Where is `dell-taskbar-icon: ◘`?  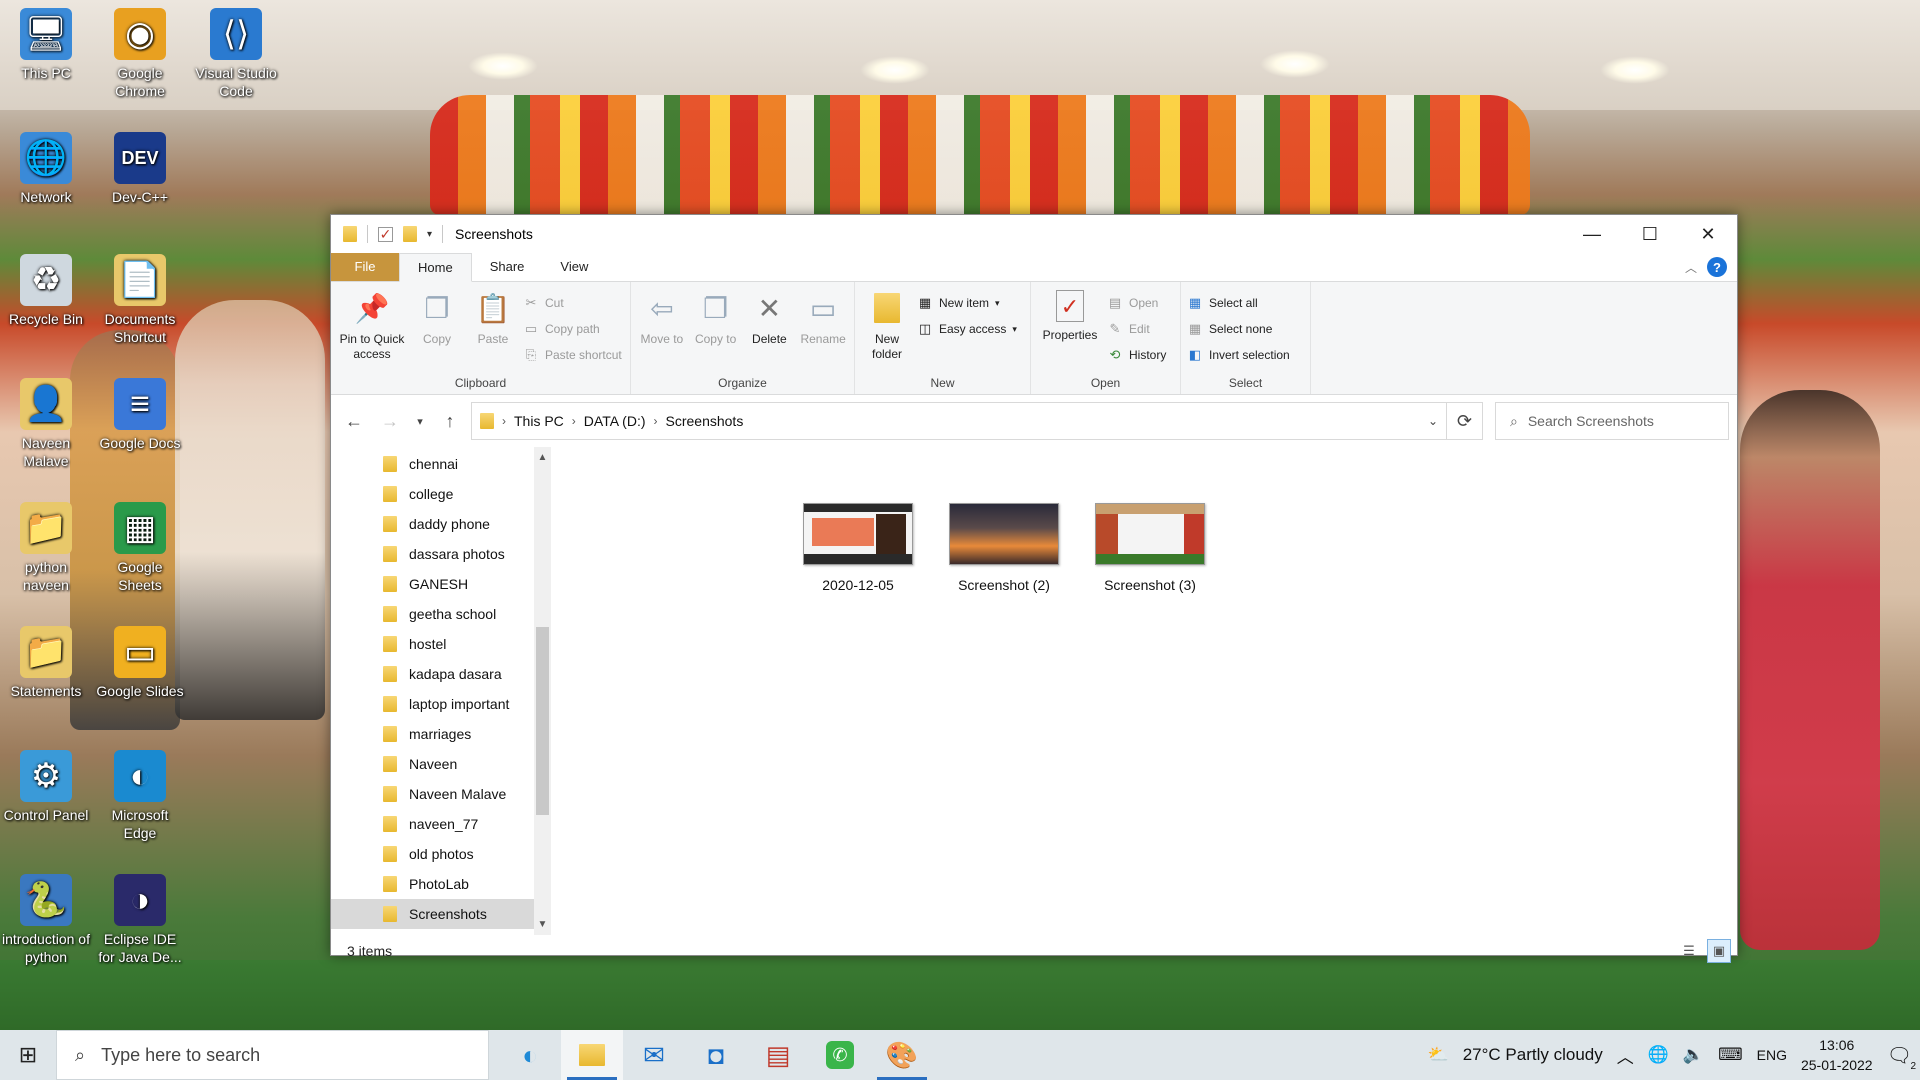
dell-taskbar-icon: ◘ is located at coordinates (716, 1055).